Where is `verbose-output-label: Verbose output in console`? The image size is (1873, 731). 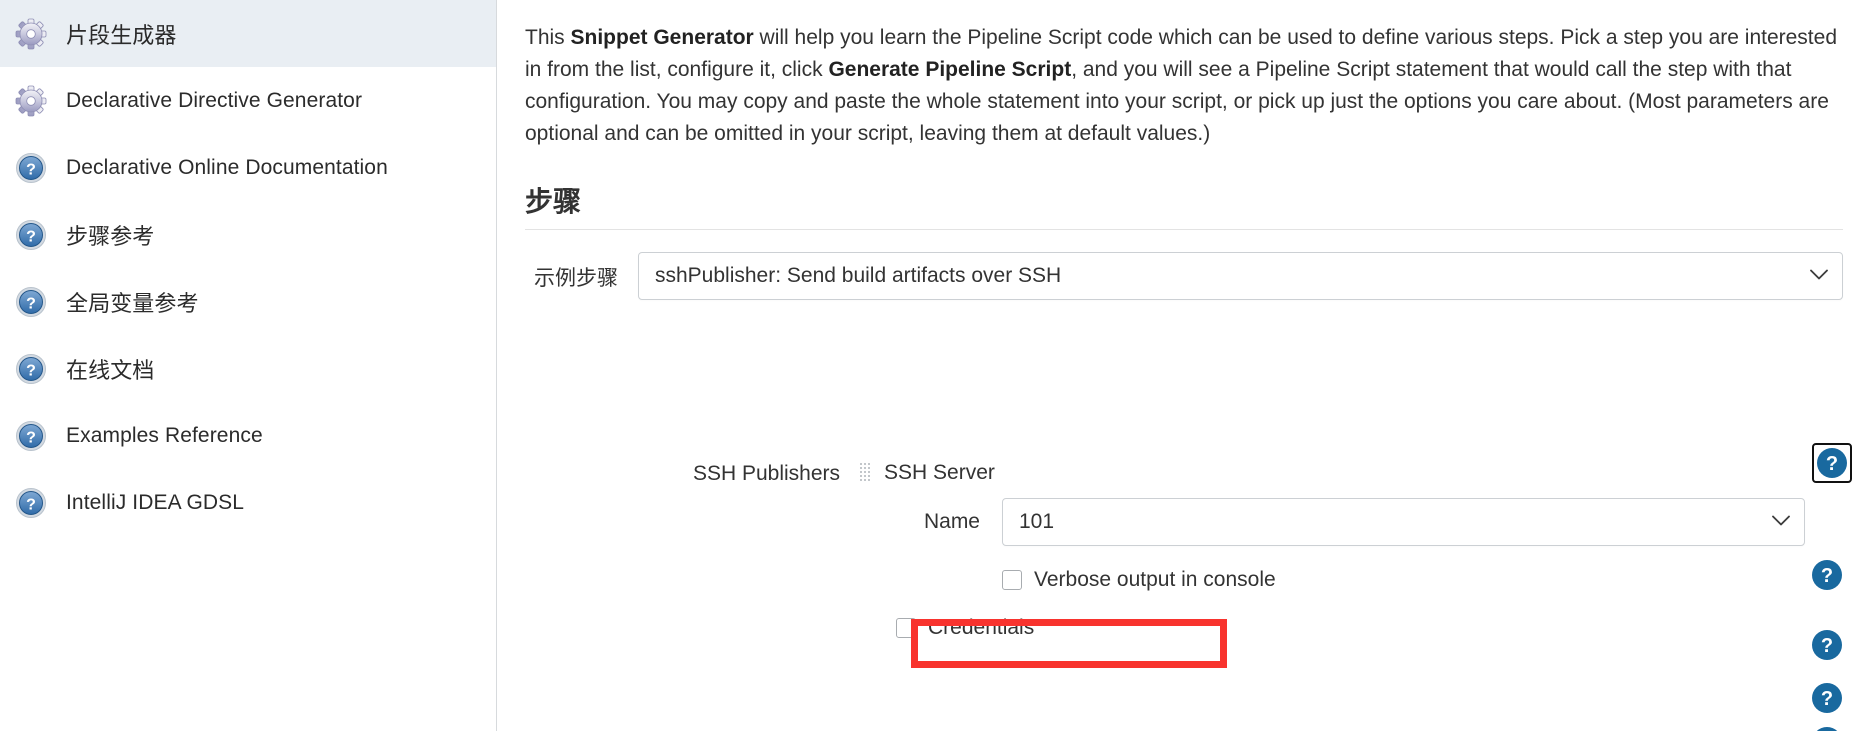
verbose-output-label: Verbose output in console is located at coordinates (1155, 579).